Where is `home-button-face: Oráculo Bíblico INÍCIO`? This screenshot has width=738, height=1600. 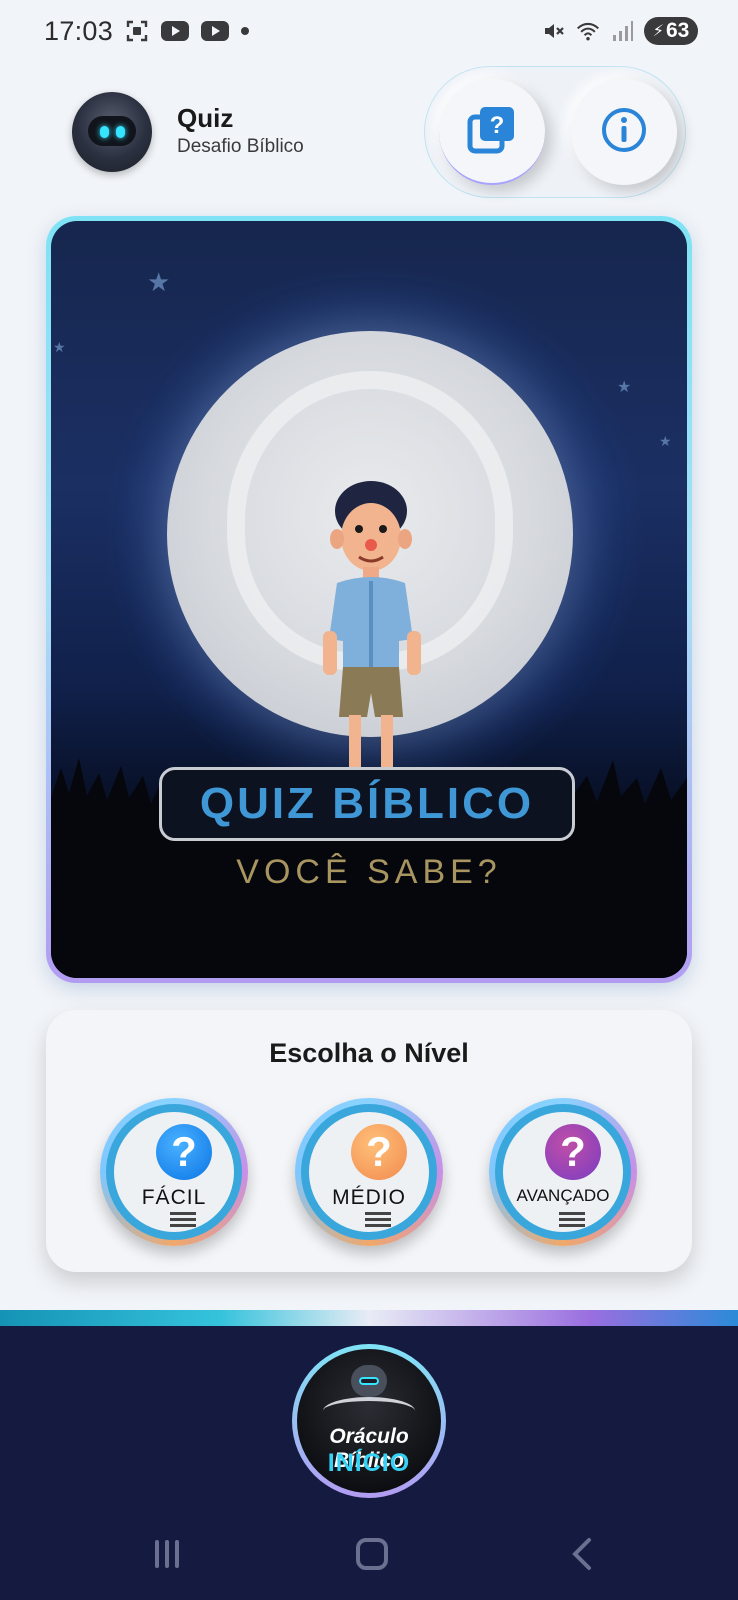 home-button-face: Oráculo Bíblico INÍCIO is located at coordinates (369, 1421).